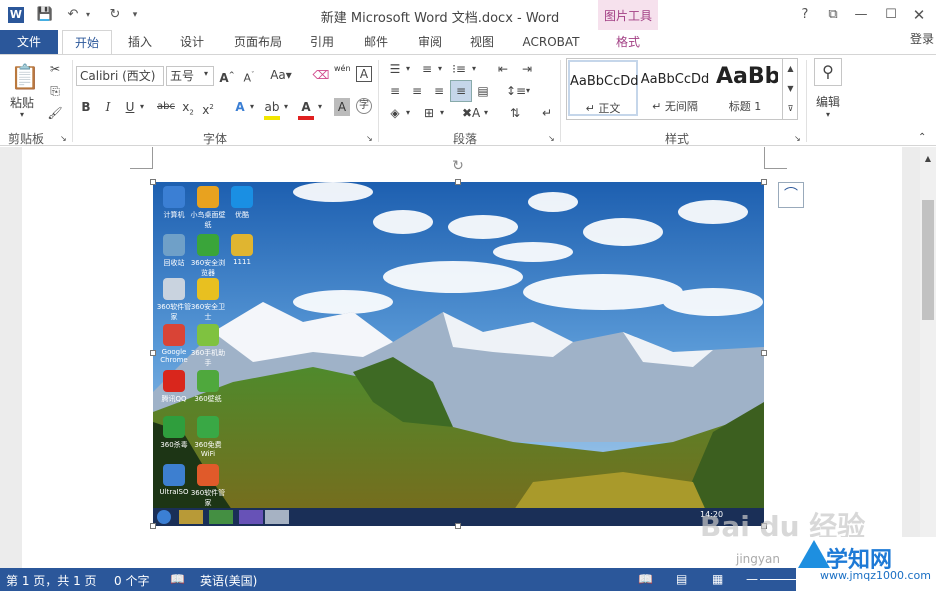 This screenshot has height=591, width=936. Describe the element at coordinates (928, 260) in the screenshot. I see `scroll-thumb` at that location.